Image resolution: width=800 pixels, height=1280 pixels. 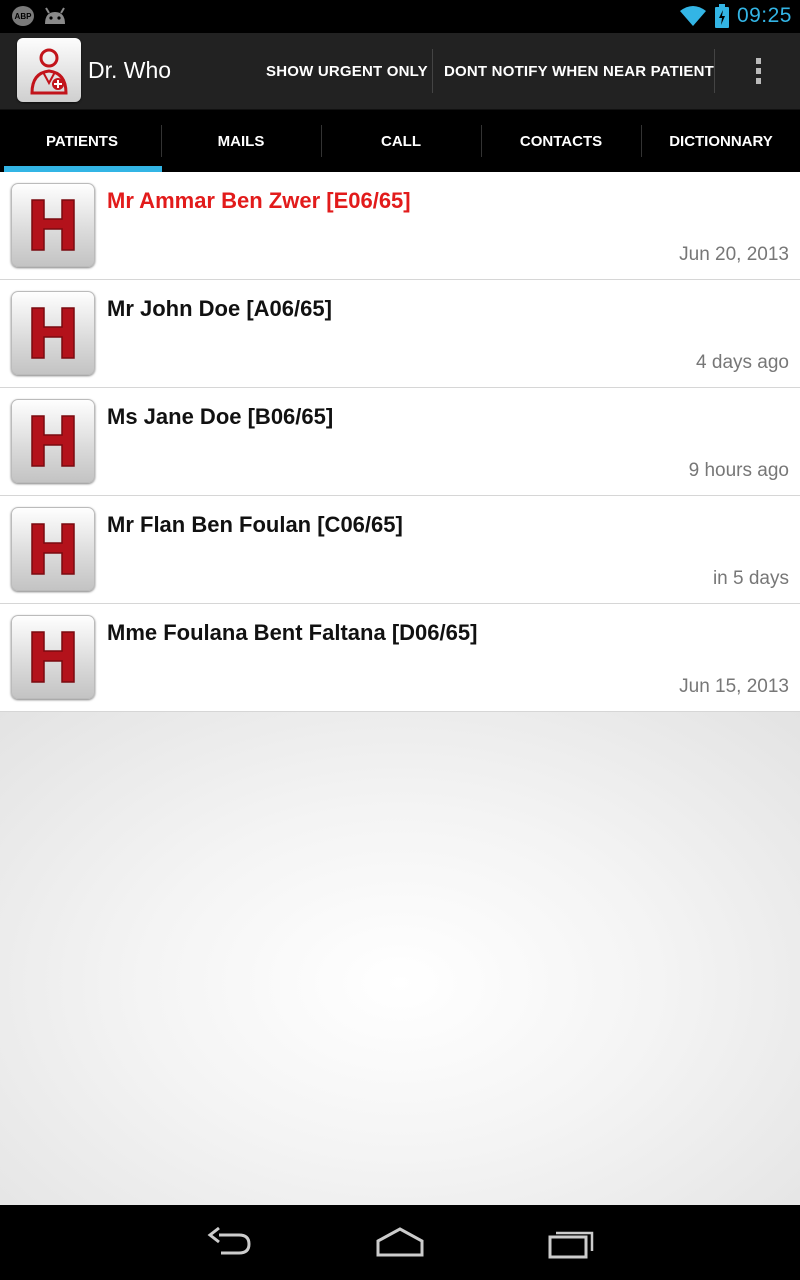 What do you see at coordinates (758, 71) in the screenshot?
I see `overflow-menu-icon` at bounding box center [758, 71].